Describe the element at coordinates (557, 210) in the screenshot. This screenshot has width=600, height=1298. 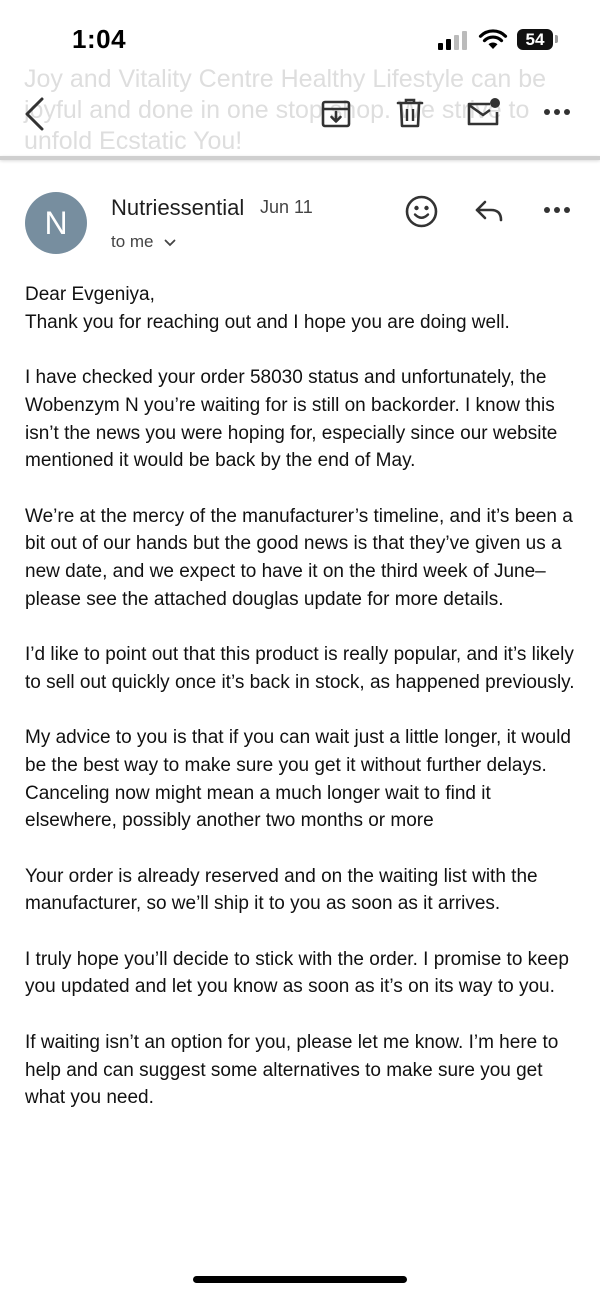
I see `message-more-icon` at that location.